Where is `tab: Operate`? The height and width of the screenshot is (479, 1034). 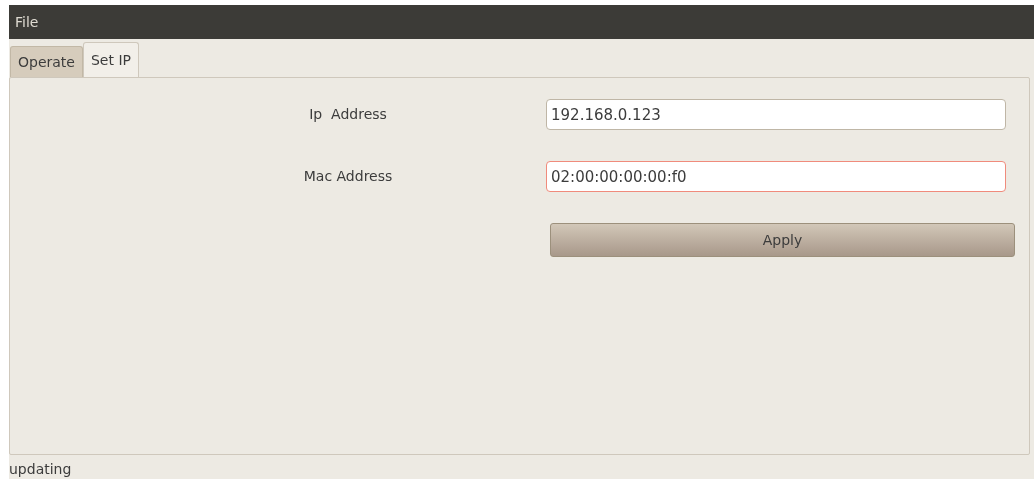 tab: Operate is located at coordinates (46, 61).